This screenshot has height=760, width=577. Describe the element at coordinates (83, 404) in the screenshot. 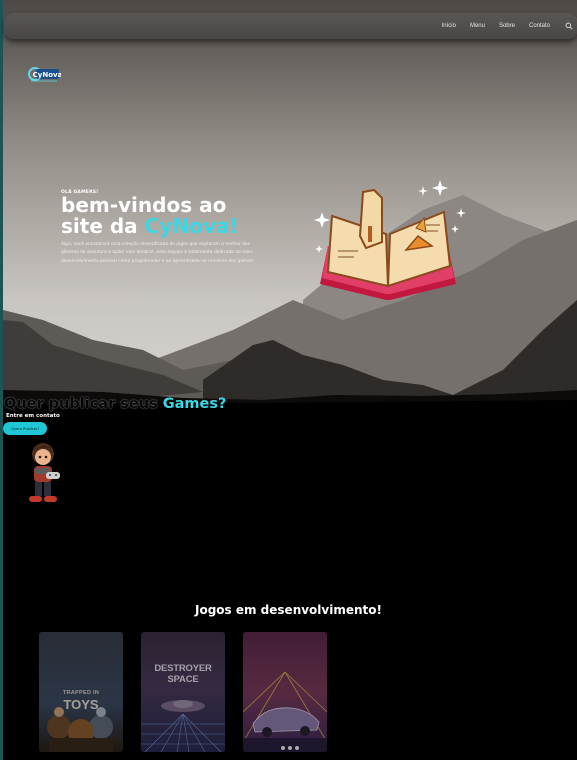

I see `publish-title-prefix: Quer publicar seus` at that location.